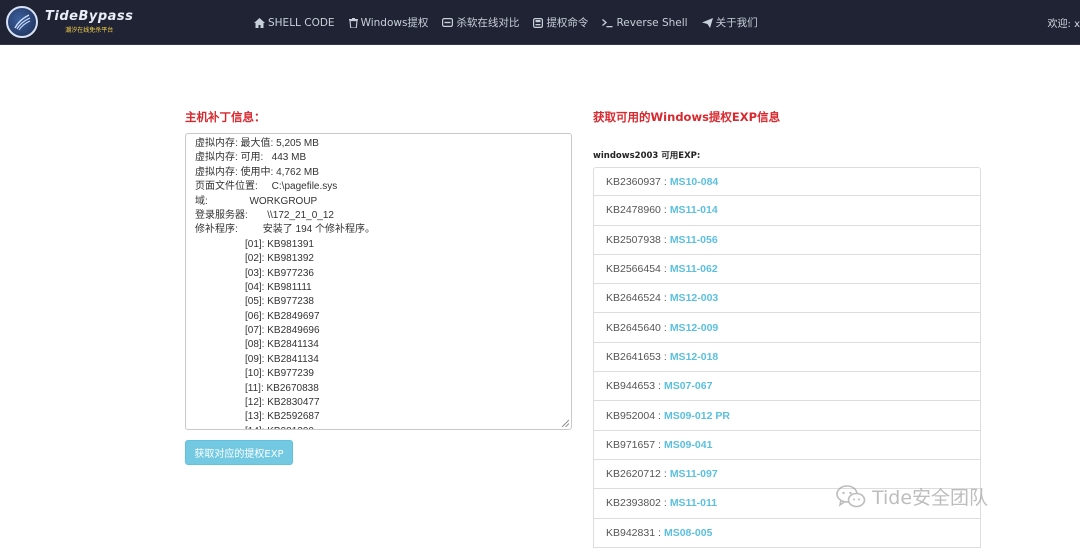  I want to click on nav-privesc-commands: 提权命令, so click(560, 22).